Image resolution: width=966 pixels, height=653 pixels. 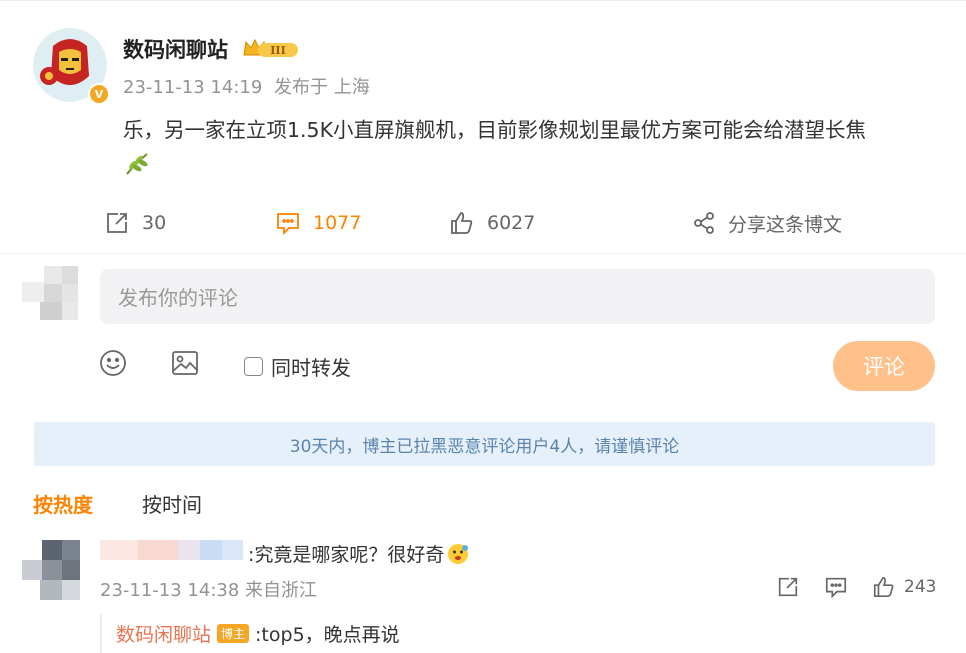 I want to click on host-badge: 博主, so click(x=233, y=633).